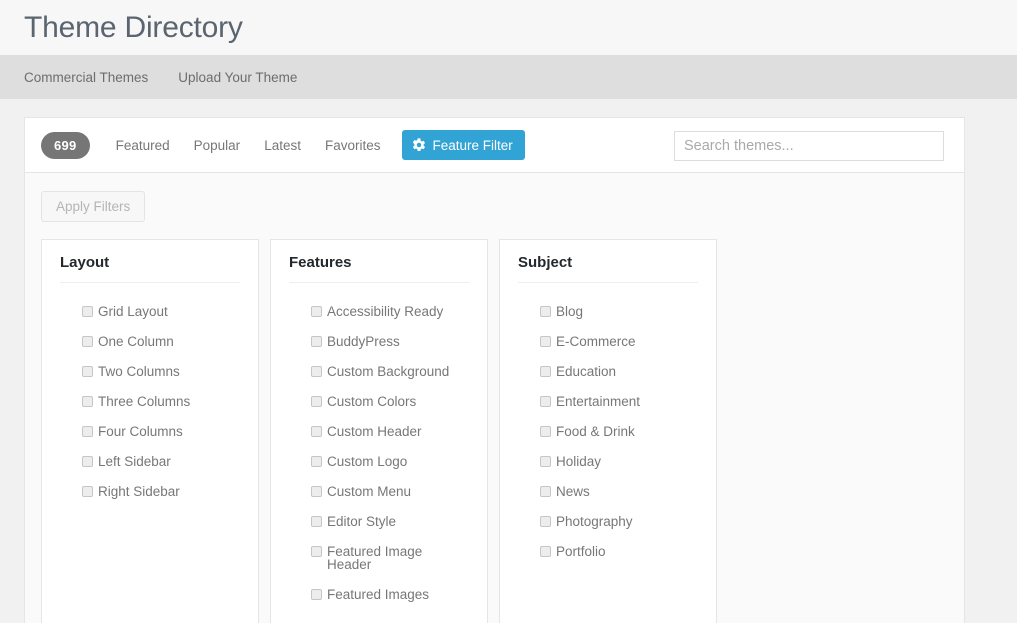  Describe the element at coordinates (316, 311) in the screenshot. I see `checkbox-accessibility-ready` at that location.